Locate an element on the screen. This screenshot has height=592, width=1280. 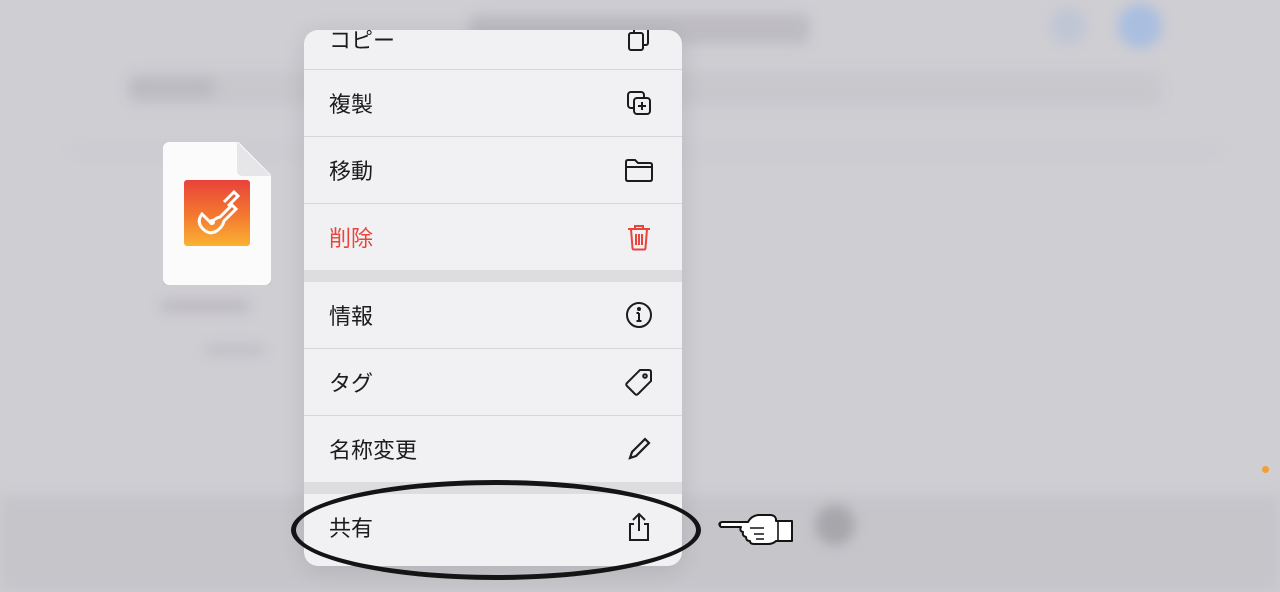
pencil-icon is located at coordinates (639, 449).